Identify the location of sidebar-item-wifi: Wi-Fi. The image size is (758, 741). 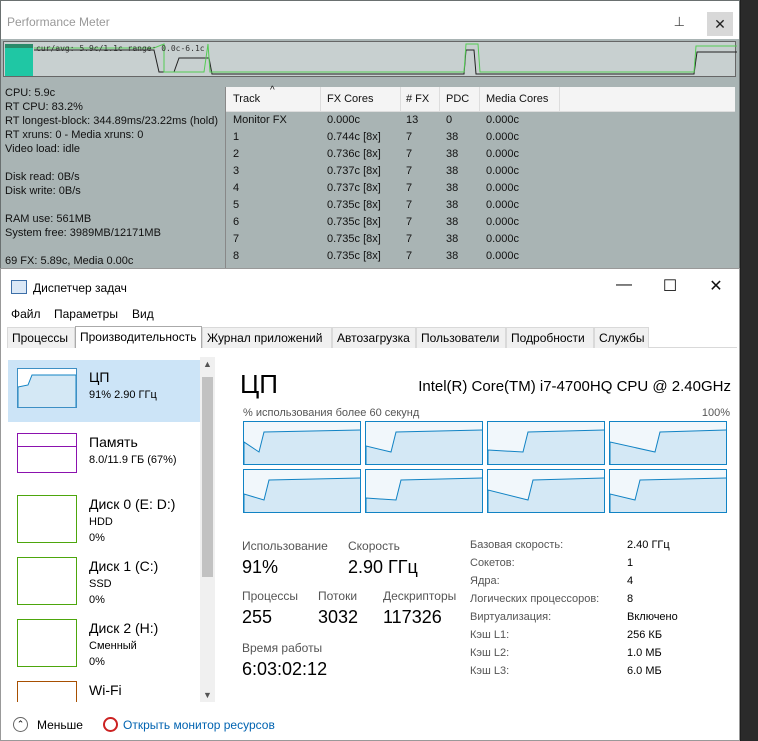
(104, 687).